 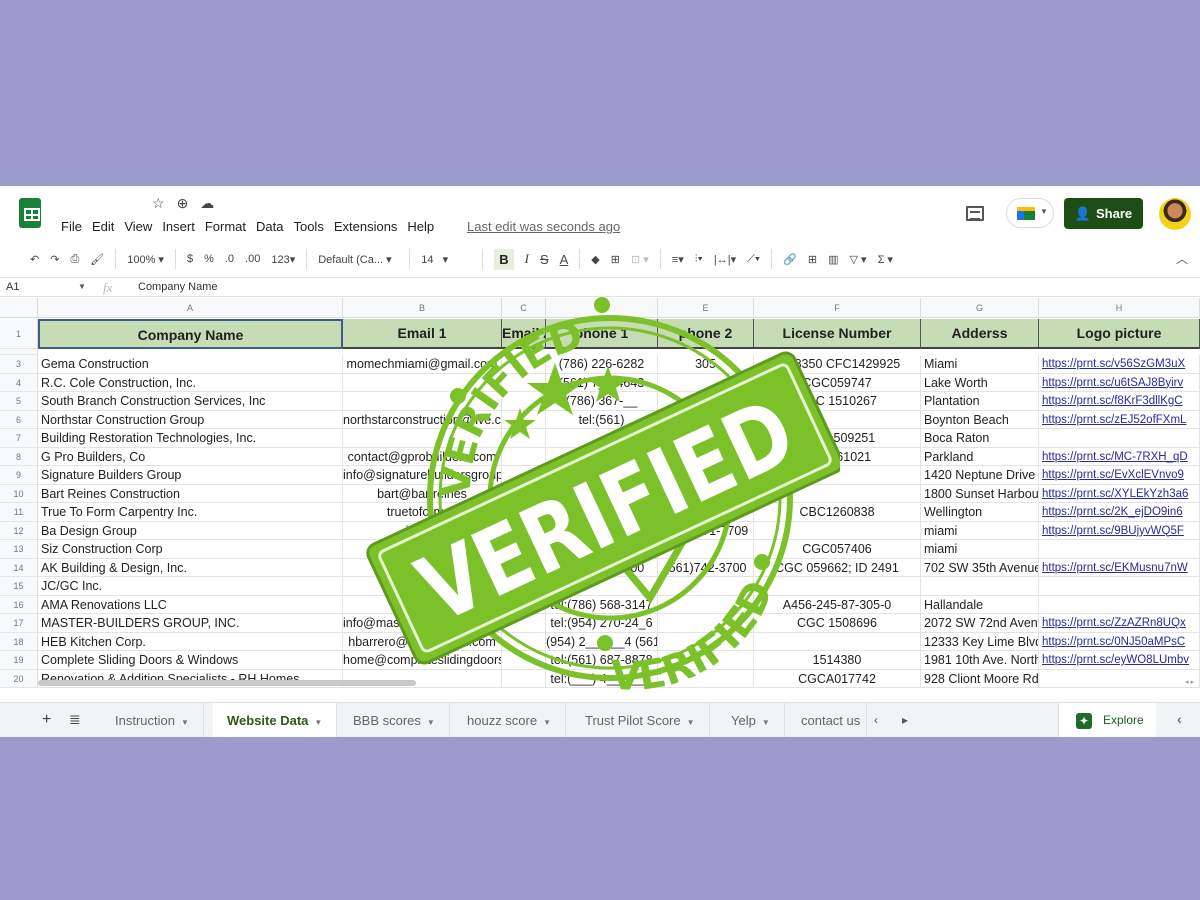 What do you see at coordinates (422, 308) in the screenshot?
I see `column-header-b: B` at bounding box center [422, 308].